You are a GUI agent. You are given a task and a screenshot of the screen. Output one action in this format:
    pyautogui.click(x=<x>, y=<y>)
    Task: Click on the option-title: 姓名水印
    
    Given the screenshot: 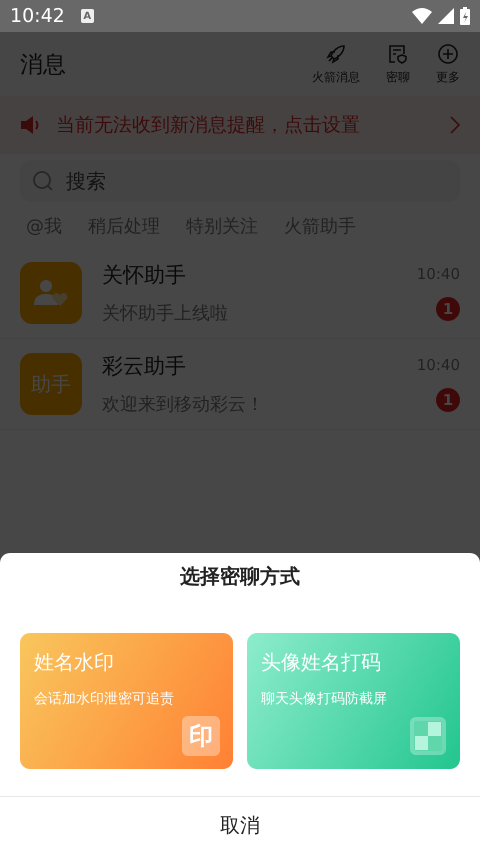 What is the action you would take?
    pyautogui.click(x=74, y=662)
    